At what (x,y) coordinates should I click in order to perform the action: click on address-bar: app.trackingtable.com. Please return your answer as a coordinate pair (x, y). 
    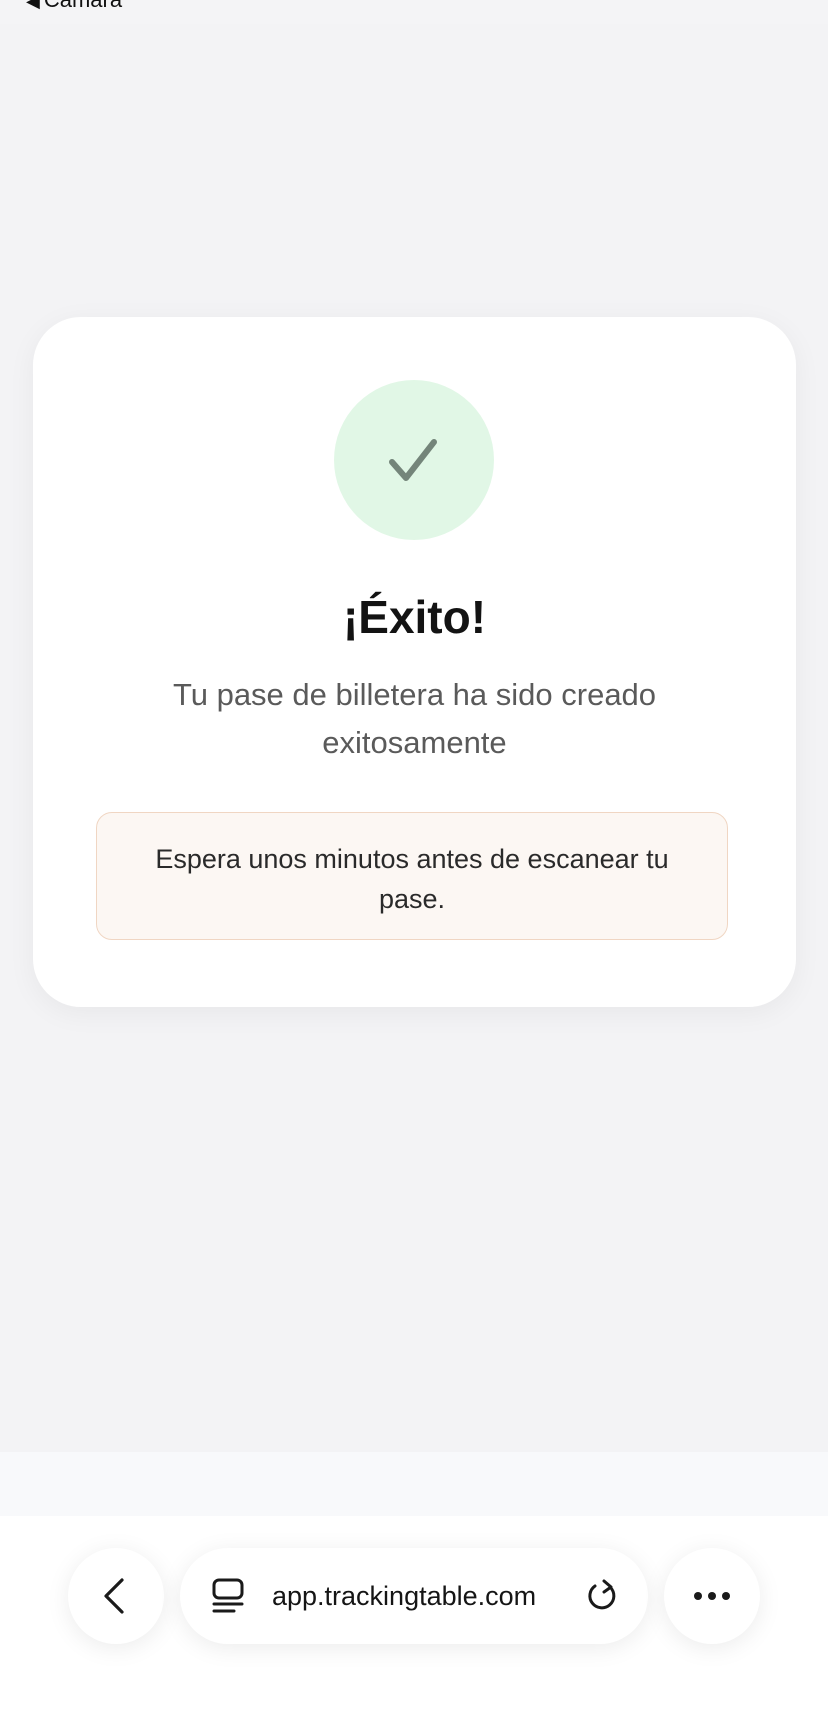
    Looking at the image, I should click on (414, 1596).